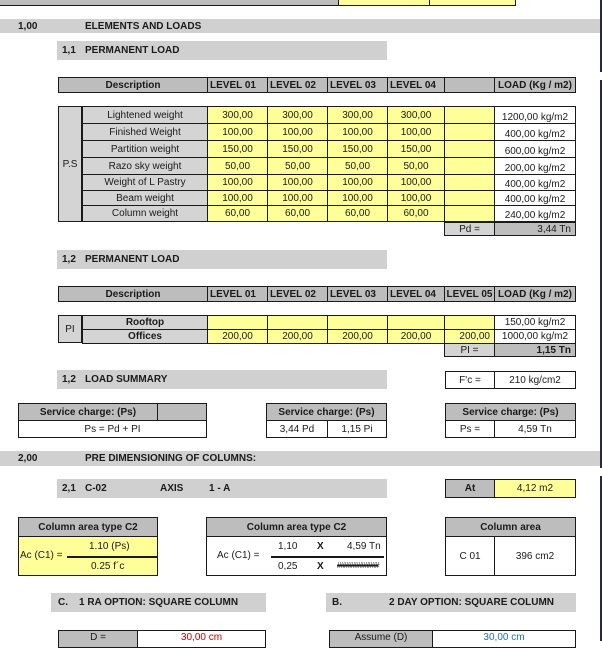  What do you see at coordinates (535, 149) in the screenshot?
I see `table1-cell-load: 600,00 kg/m2` at bounding box center [535, 149].